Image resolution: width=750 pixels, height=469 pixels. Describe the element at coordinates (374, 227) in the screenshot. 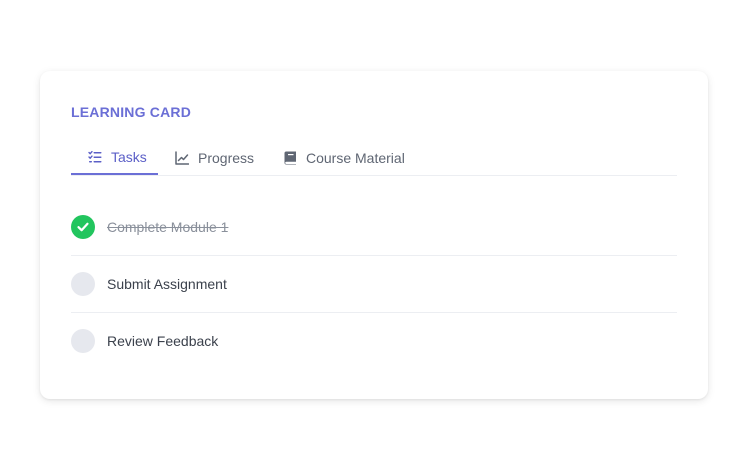

I see `task-item: Complete Module 1` at that location.